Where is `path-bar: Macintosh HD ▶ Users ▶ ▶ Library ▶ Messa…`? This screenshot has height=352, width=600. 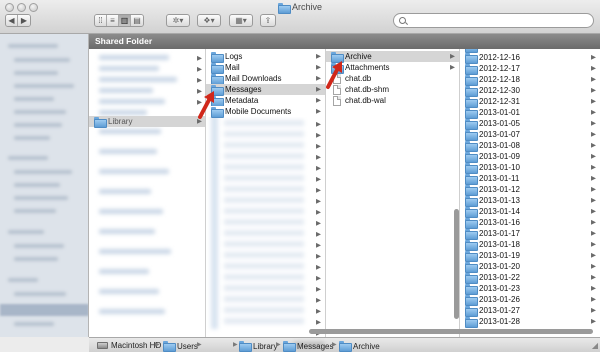
path-bar: Macintosh HD ▶ Users ▶ ▶ Library ▶ Messa… is located at coordinates (344, 344).